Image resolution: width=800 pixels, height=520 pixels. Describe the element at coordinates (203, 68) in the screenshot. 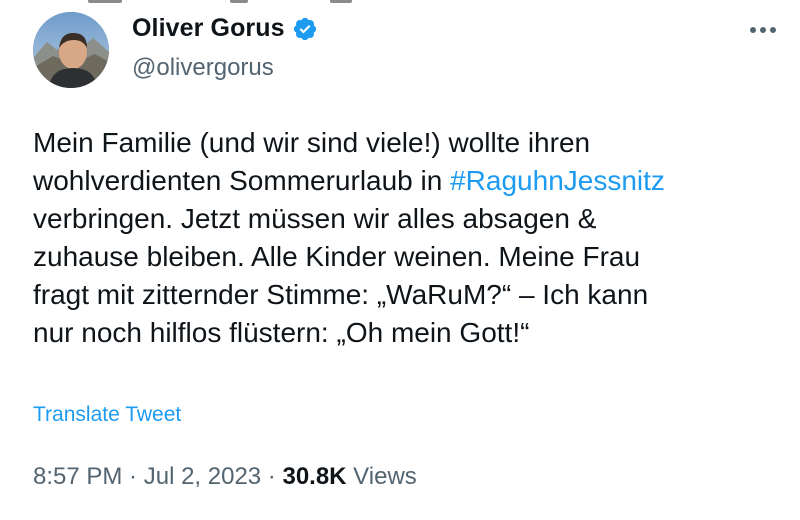

I see `author-handle: @olivergorus` at that location.